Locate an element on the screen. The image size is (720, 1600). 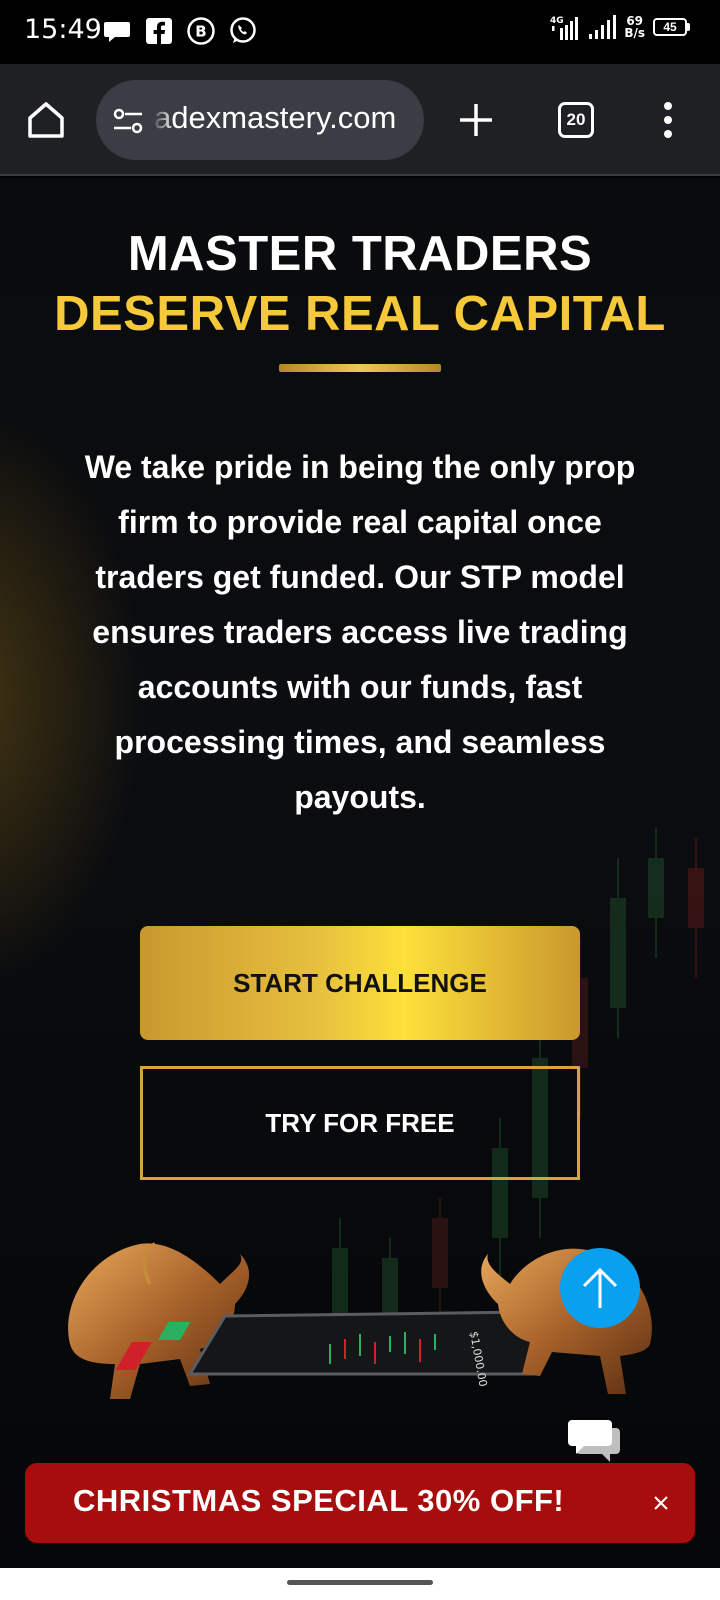
signal-bars-icon is located at coordinates (603, 27).